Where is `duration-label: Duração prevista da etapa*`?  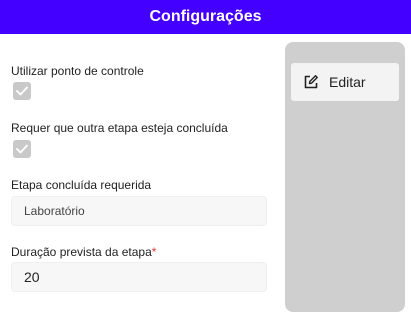 duration-label: Duração prevista da etapa* is located at coordinates (83, 252).